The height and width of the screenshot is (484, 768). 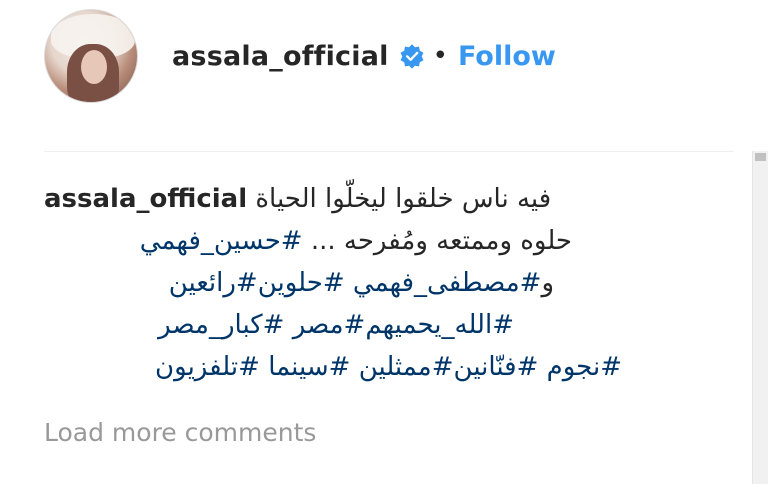 What do you see at coordinates (760, 157) in the screenshot?
I see `scrollbar-up-arrow` at bounding box center [760, 157].